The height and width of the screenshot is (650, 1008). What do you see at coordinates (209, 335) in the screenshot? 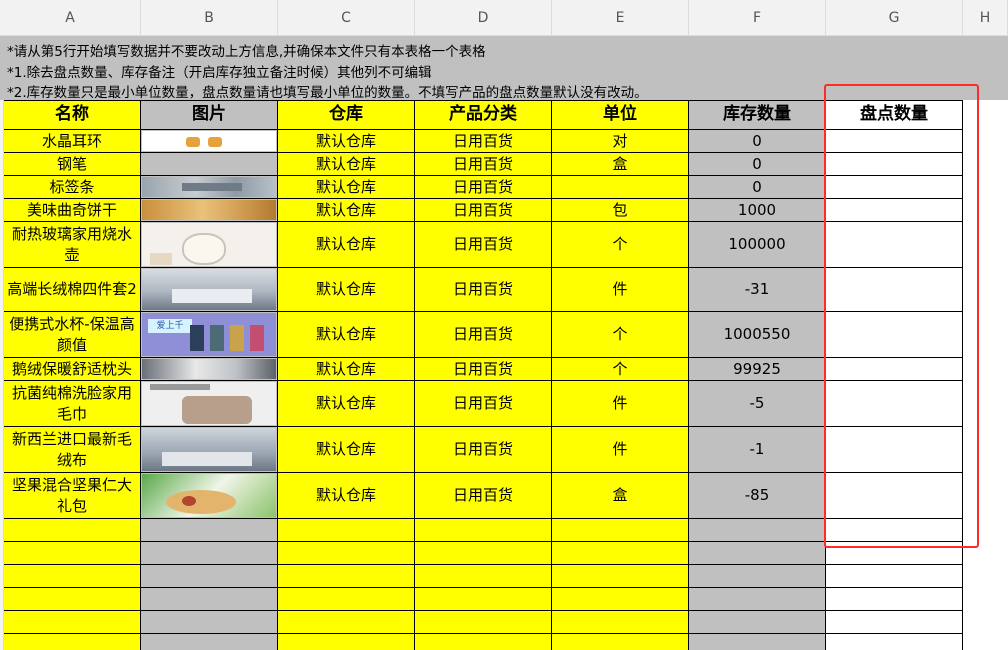
I see `product-image-cell: 爱上千` at bounding box center [209, 335].